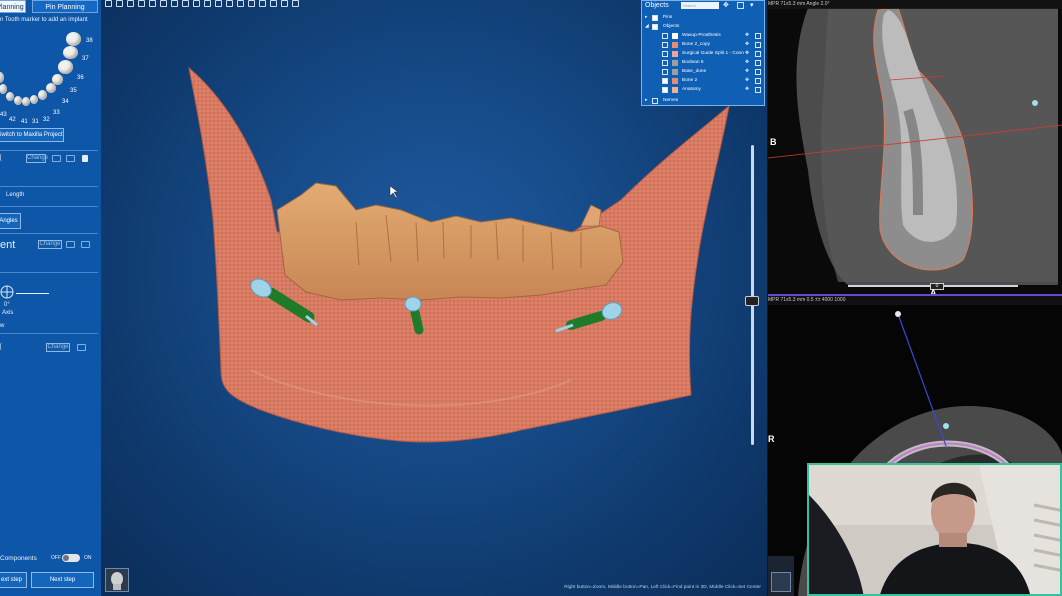 The image size is (1062, 596). Describe the element at coordinates (10, 221) in the screenshot. I see `angles-button: Angles` at that location.